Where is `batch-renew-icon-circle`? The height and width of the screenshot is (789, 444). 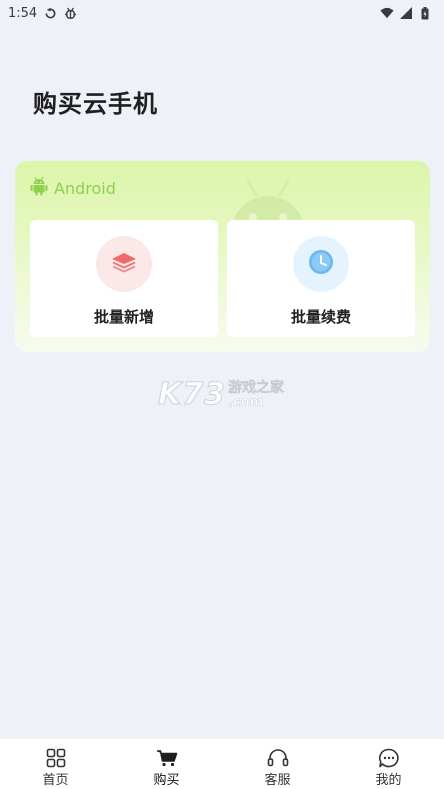 batch-renew-icon-circle is located at coordinates (321, 264).